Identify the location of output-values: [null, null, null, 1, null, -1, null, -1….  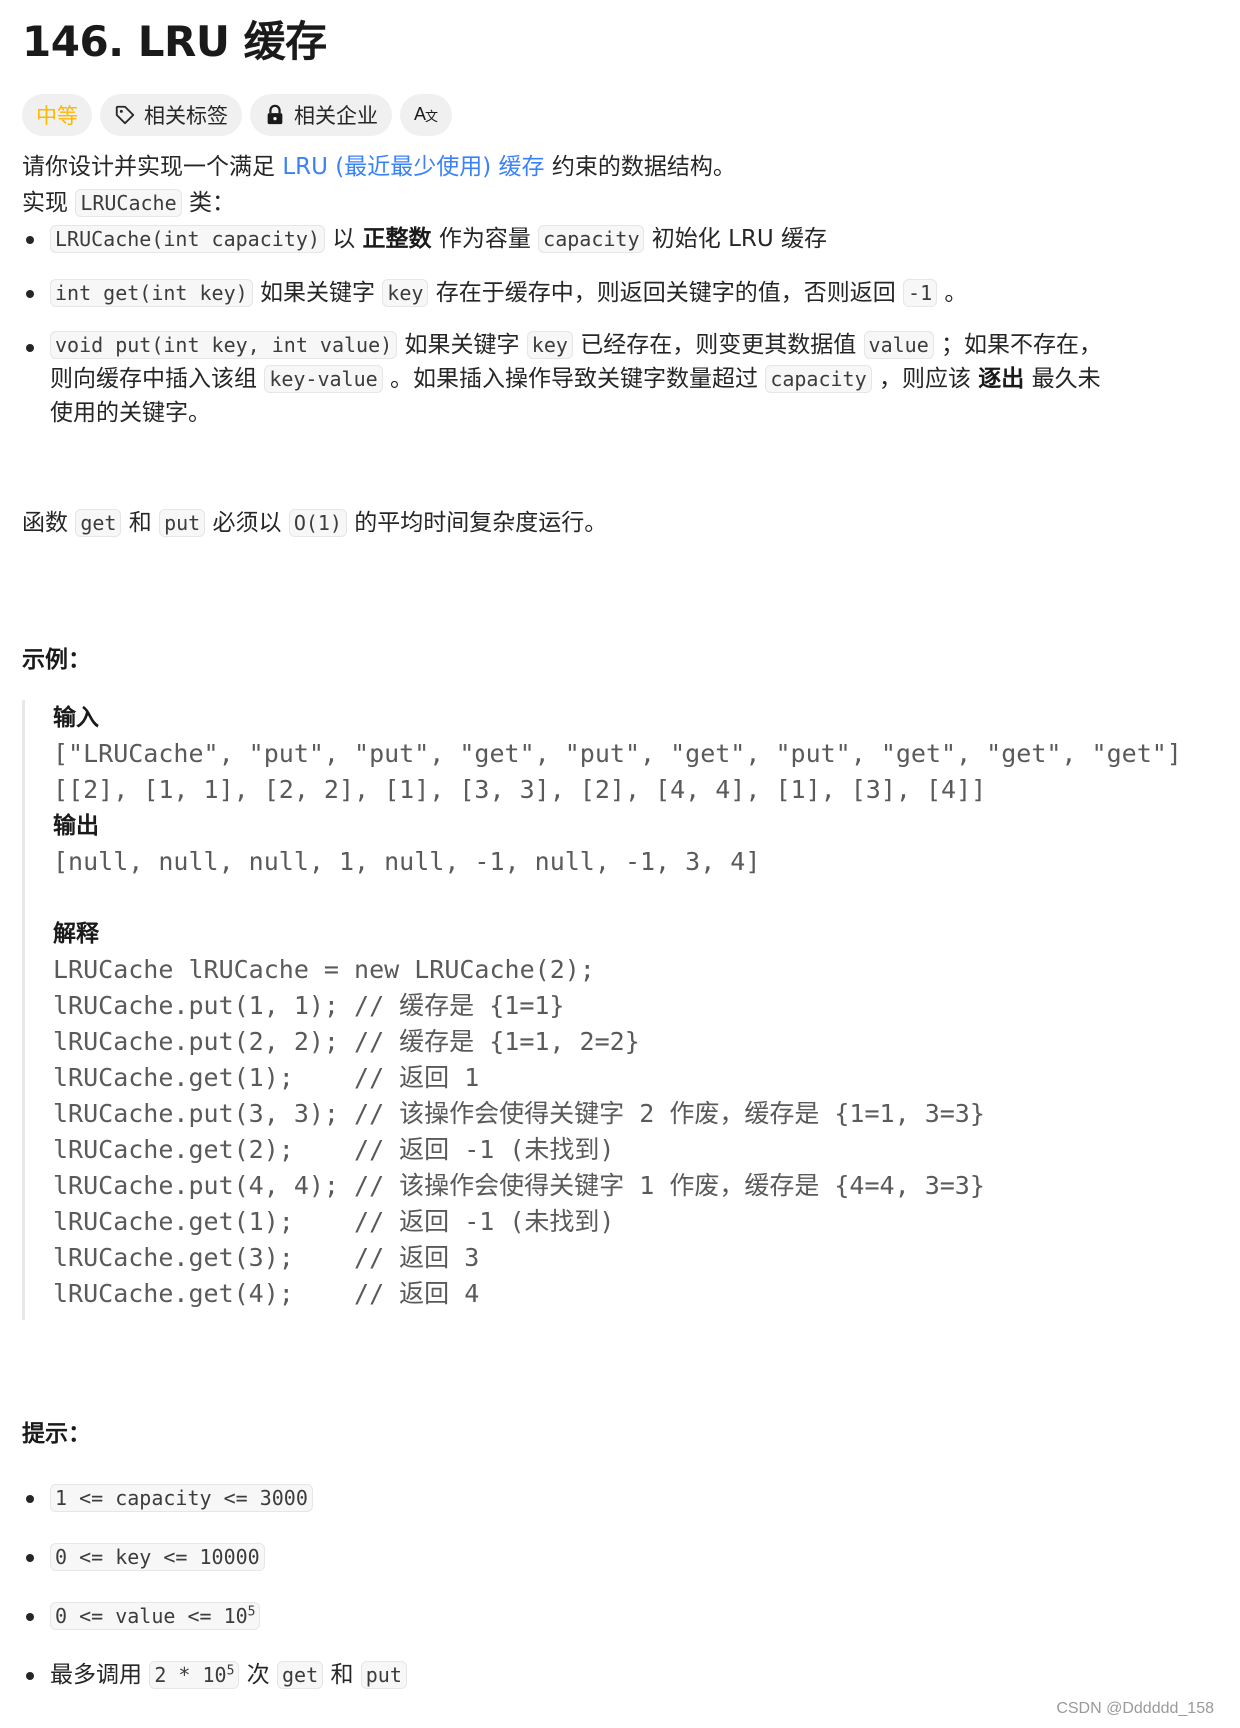
(407, 861).